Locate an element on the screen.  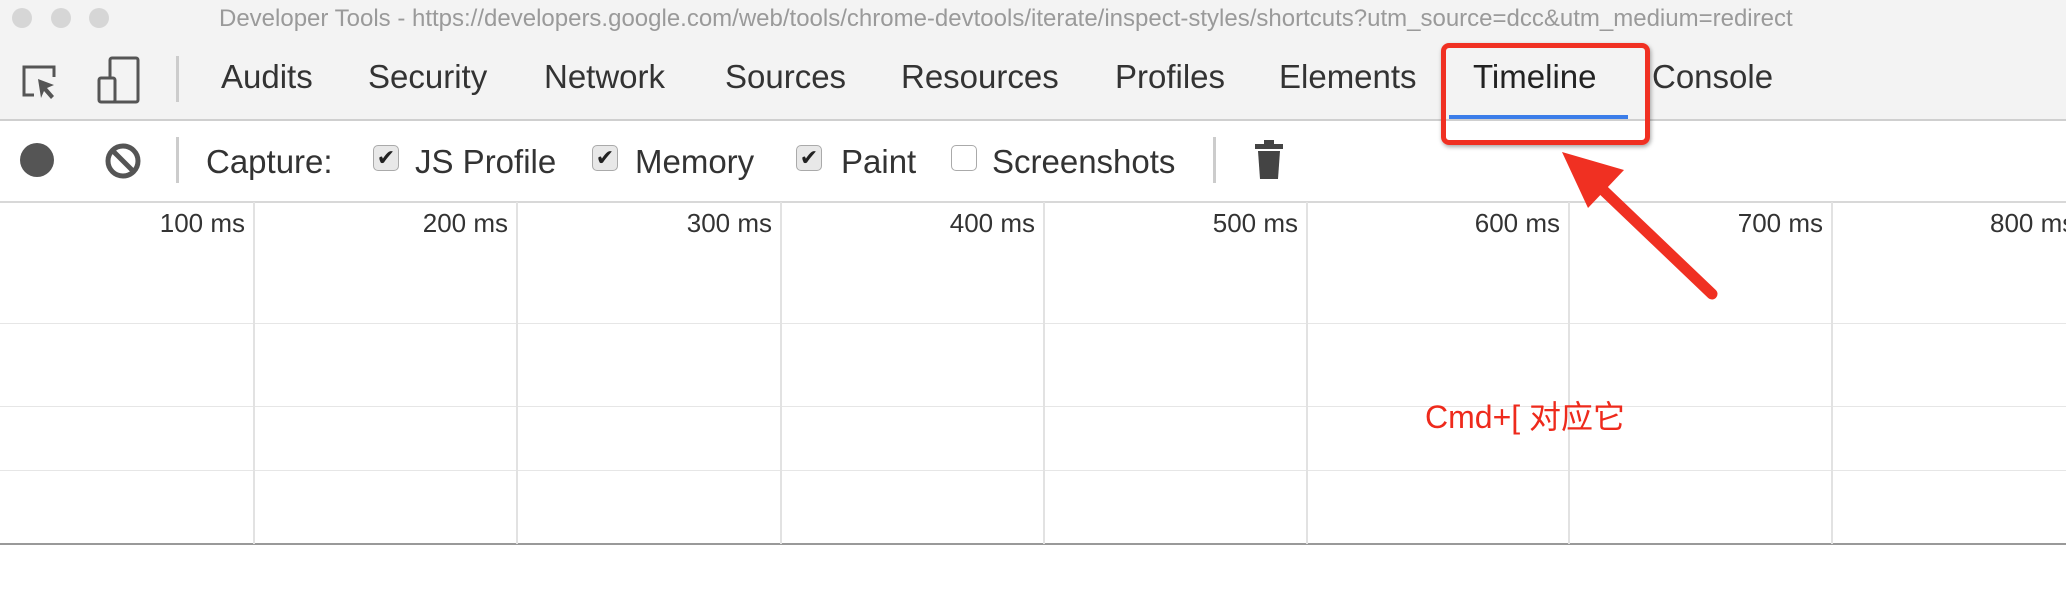
memory-checkbox: ✔ is located at coordinates (605, 158).